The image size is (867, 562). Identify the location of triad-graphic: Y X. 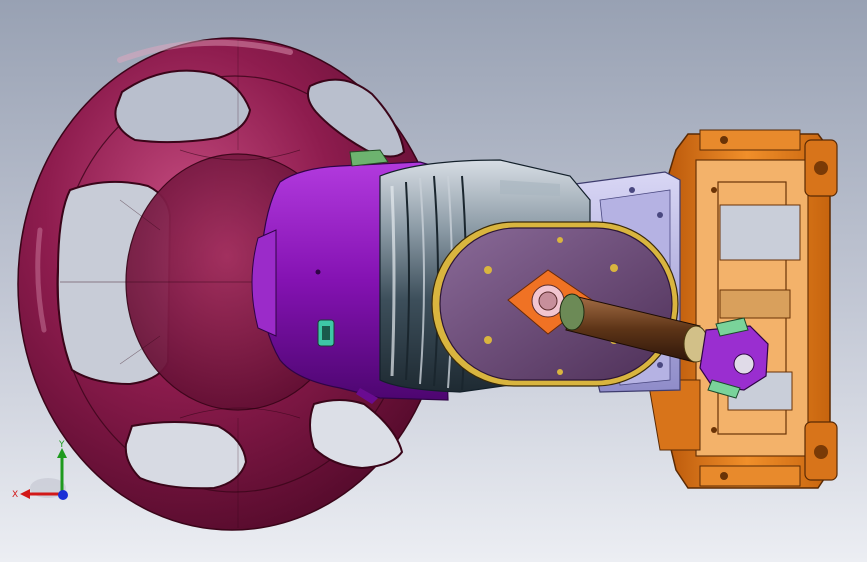
(40, 470).